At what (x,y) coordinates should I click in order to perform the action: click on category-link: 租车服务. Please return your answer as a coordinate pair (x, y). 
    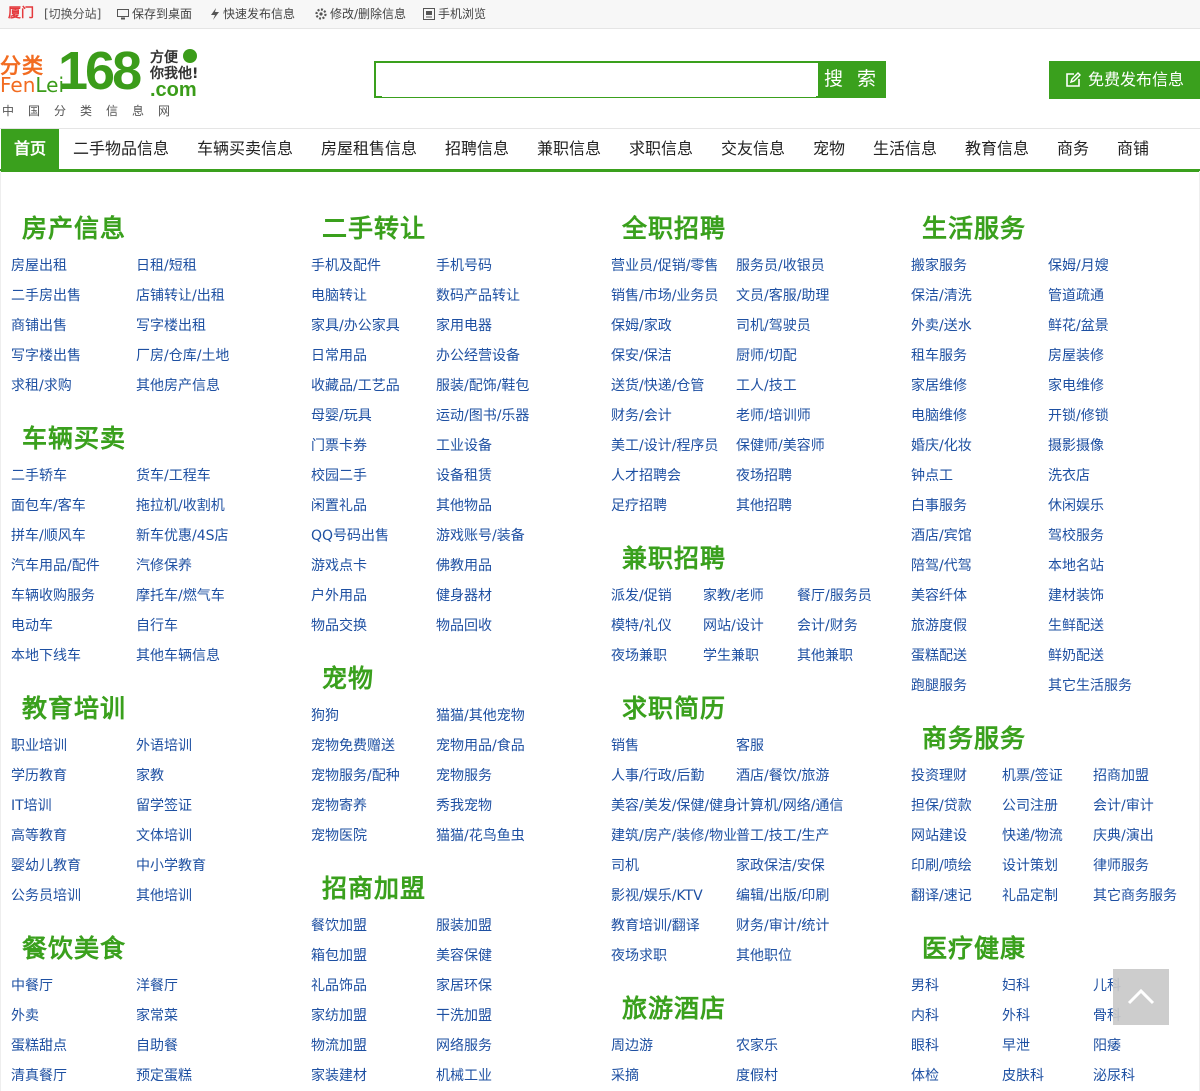
    Looking at the image, I should click on (939, 355).